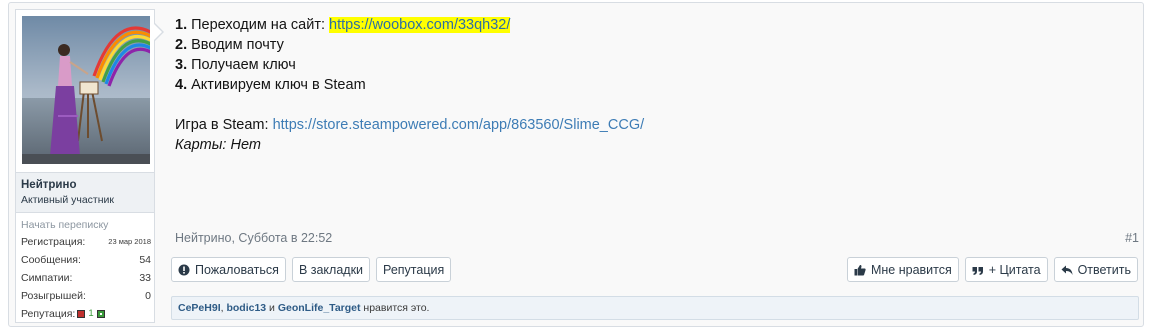  I want to click on reputation-button: Репутация, so click(414, 269).